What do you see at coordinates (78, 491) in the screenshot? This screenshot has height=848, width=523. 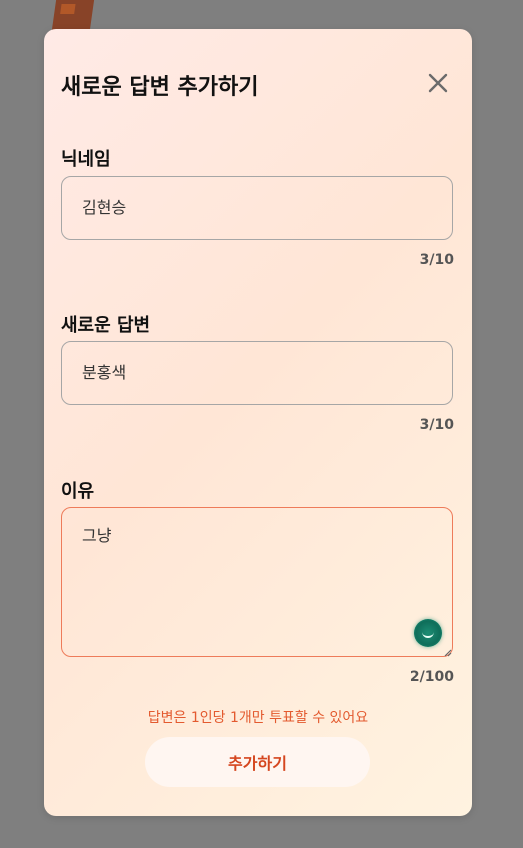 I see `reason-label: 이유` at bounding box center [78, 491].